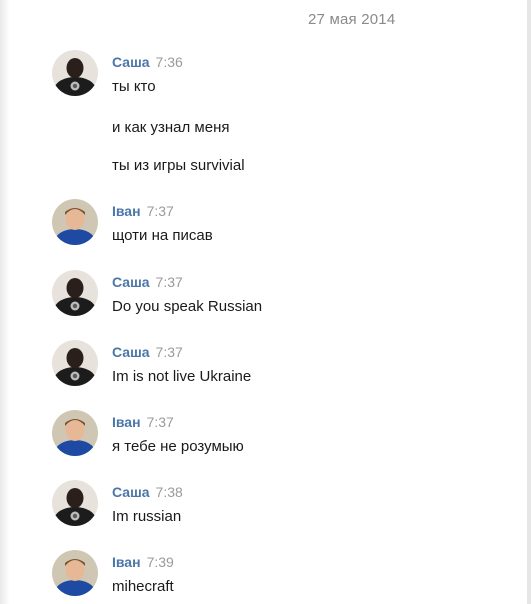 The image size is (531, 604). What do you see at coordinates (352, 19) in the screenshot?
I see `date-separator: 27 мая 2014` at bounding box center [352, 19].